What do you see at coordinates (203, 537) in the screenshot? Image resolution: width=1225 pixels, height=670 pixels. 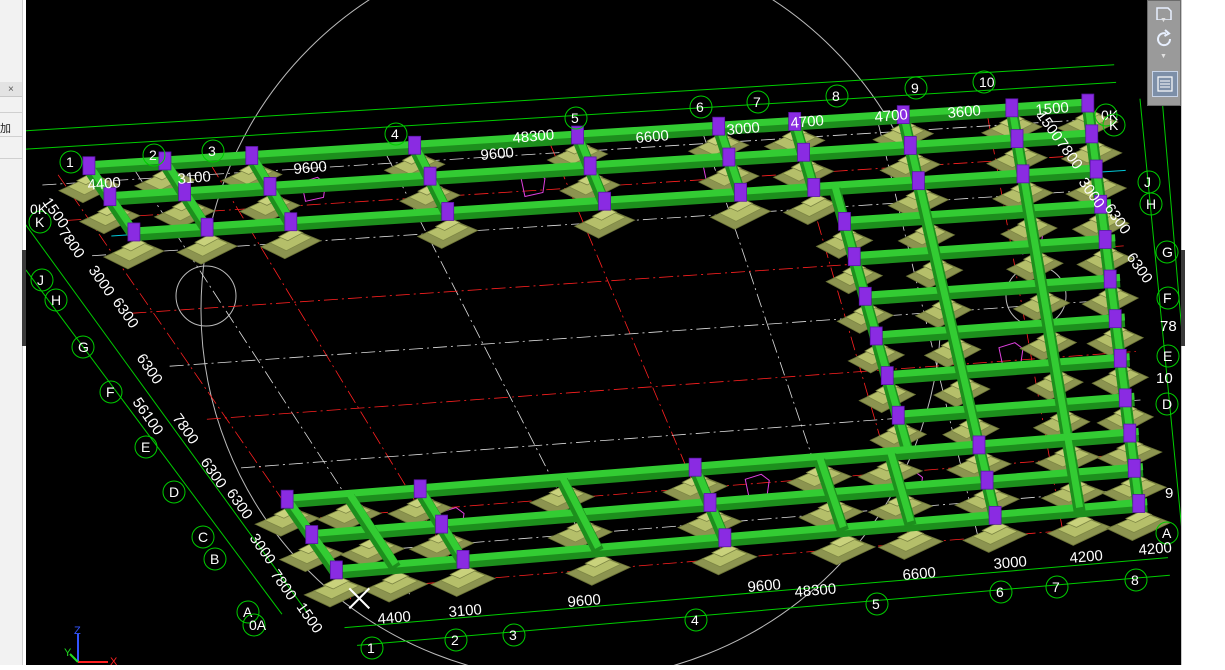 I see `grid-axis-label: C` at bounding box center [203, 537].